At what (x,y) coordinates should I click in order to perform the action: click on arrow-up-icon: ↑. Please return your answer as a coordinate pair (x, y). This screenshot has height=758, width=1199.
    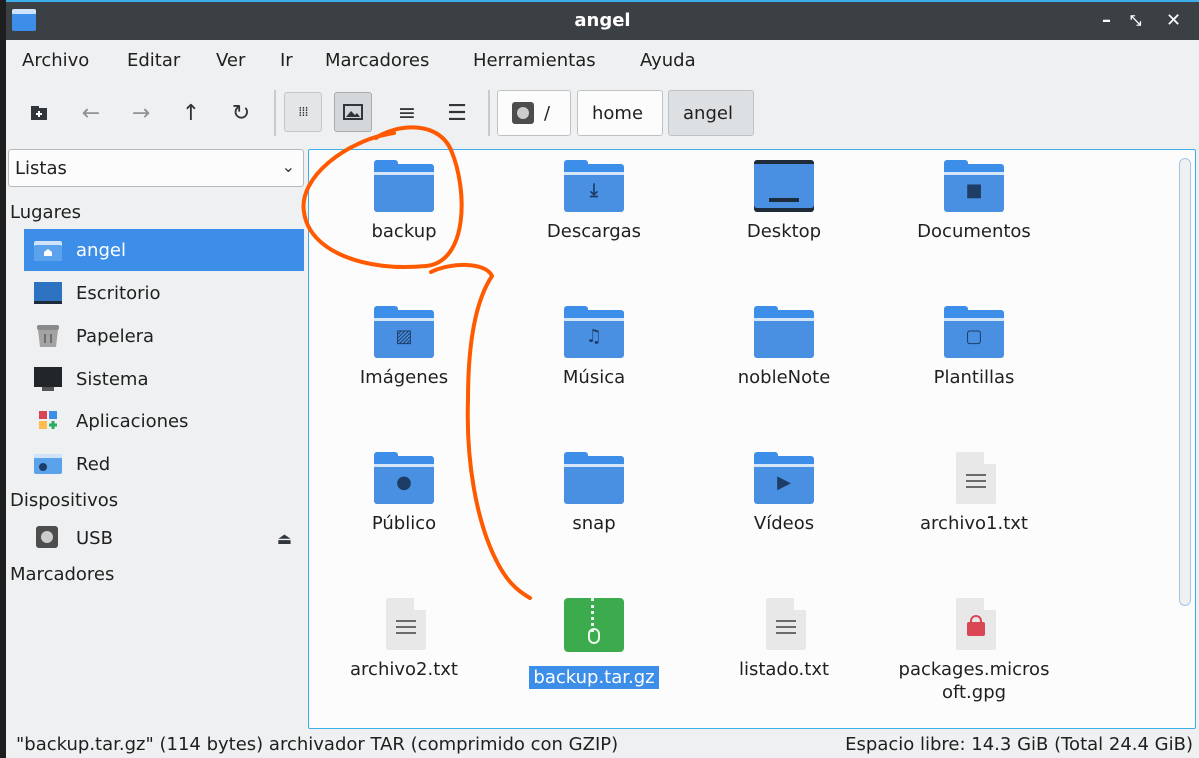
    Looking at the image, I should click on (191, 113).